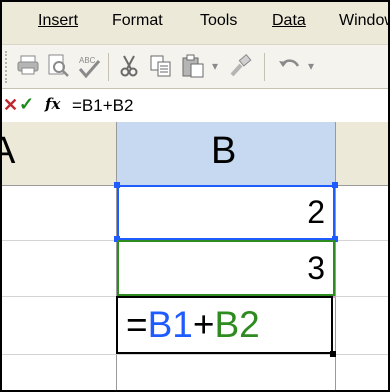 This screenshot has width=390, height=392. I want to click on fill-handle, so click(333, 354).